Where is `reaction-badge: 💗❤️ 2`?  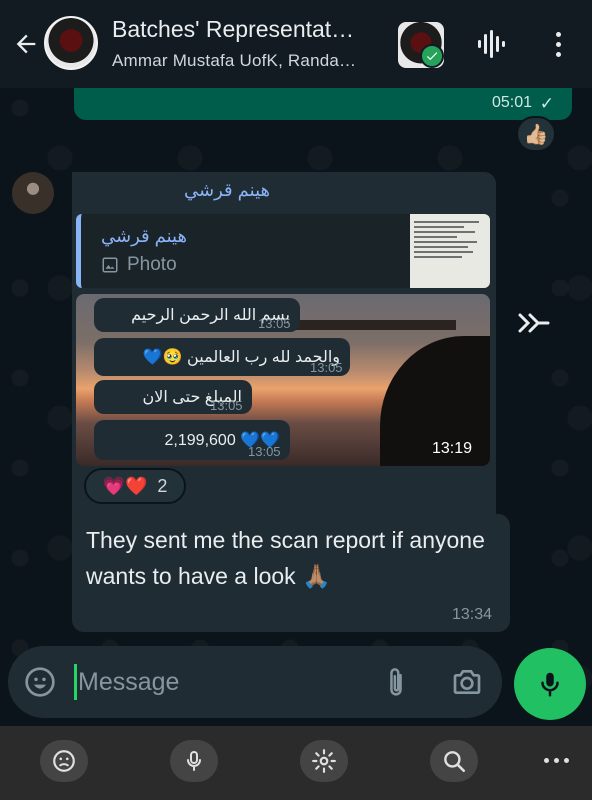 reaction-badge: 💗❤️ 2 is located at coordinates (135, 486).